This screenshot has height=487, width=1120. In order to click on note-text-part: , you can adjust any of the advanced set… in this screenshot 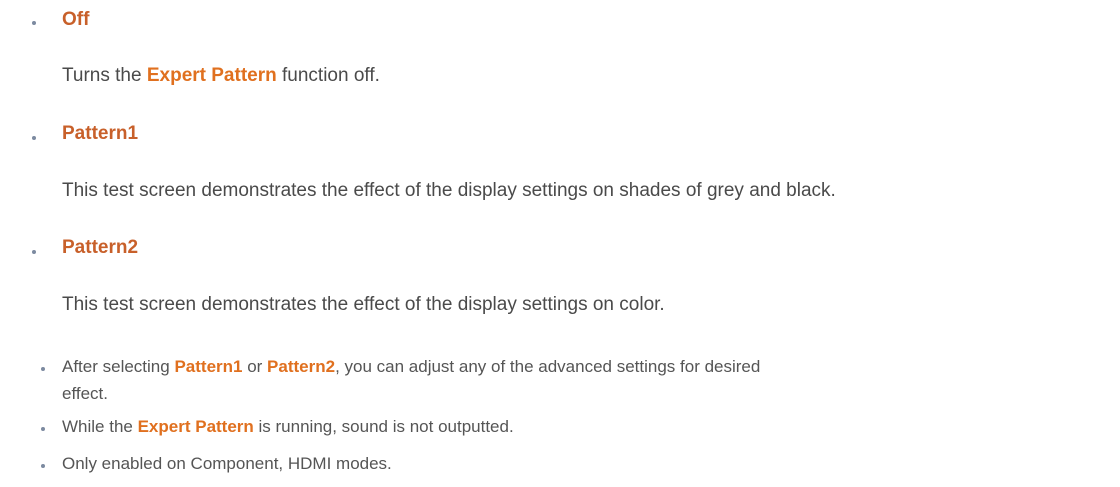, I will do `click(548, 366)`.